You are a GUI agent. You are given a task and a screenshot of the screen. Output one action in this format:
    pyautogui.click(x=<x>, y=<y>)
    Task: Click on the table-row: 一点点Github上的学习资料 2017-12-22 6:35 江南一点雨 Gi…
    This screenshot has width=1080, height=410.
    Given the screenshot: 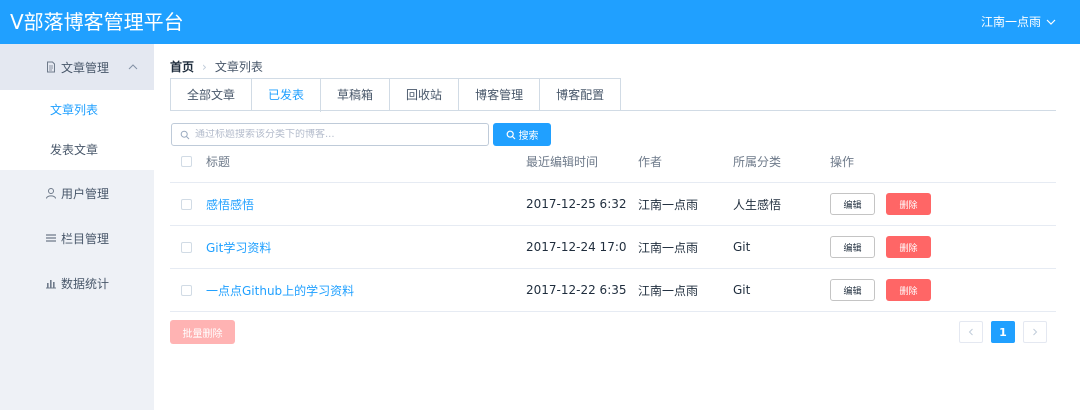 What is the action you would take?
    pyautogui.click(x=613, y=290)
    